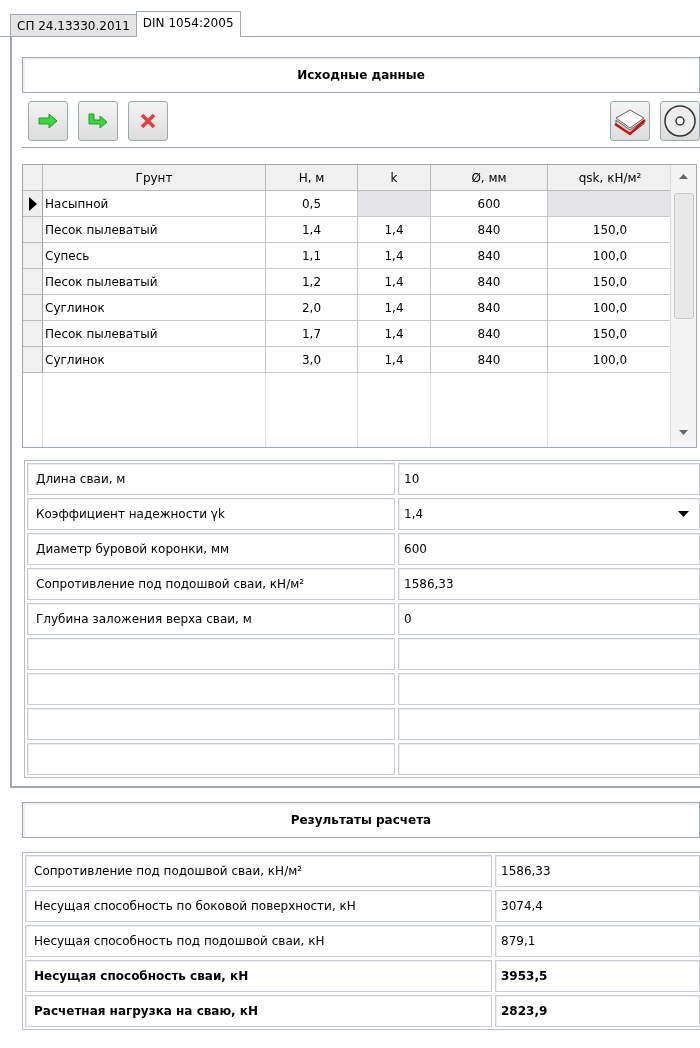  I want to click on scroll-down-icon, so click(683, 432).